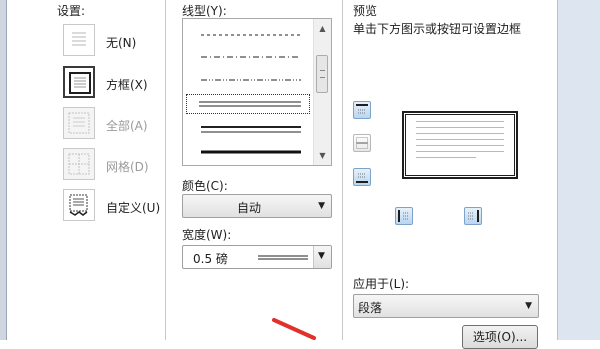 This screenshot has width=600, height=349. What do you see at coordinates (257, 92) in the screenshot?
I see `line-style-list: ▲ ▼` at bounding box center [257, 92].